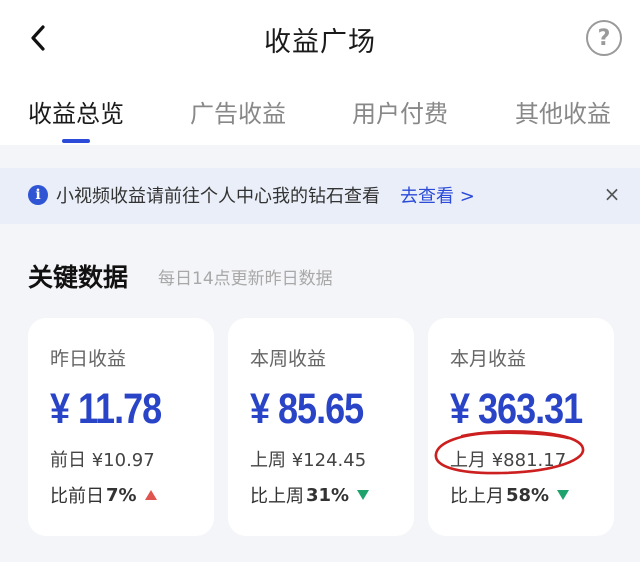 Image resolution: width=640 pixels, height=562 pixels. What do you see at coordinates (528, 495) in the screenshot?
I see `comparison-percent: 58%` at bounding box center [528, 495].